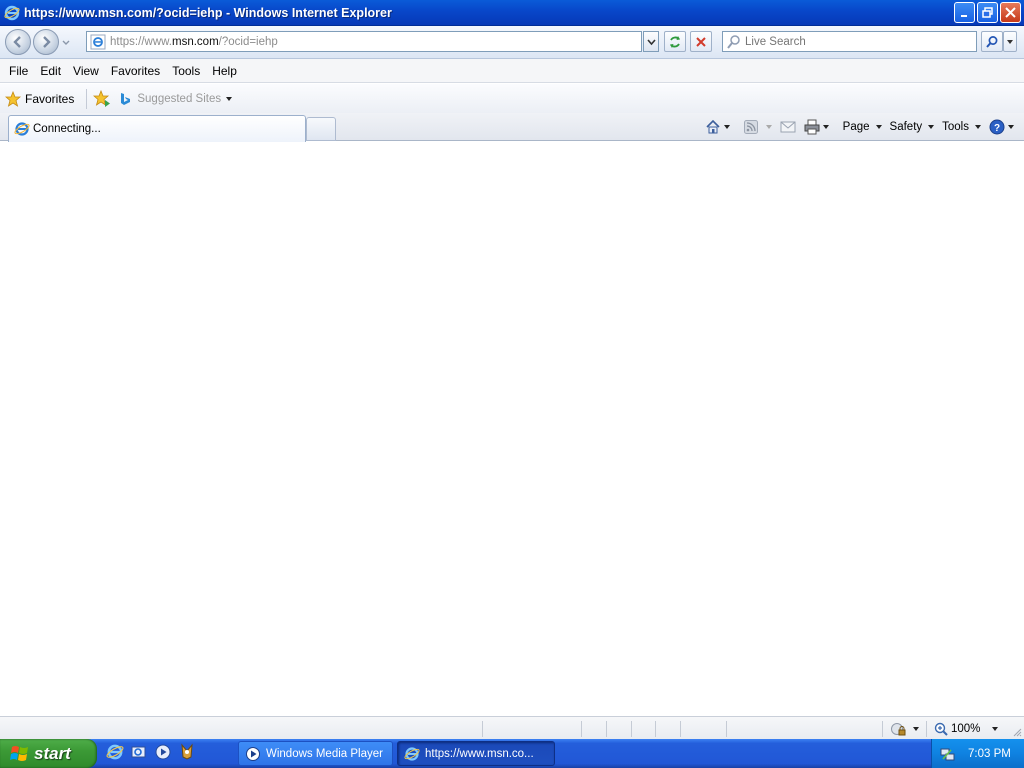 Image resolution: width=1024 pixels, height=768 pixels. Describe the element at coordinates (195, 41) in the screenshot. I see `url-host: msn.com` at that location.